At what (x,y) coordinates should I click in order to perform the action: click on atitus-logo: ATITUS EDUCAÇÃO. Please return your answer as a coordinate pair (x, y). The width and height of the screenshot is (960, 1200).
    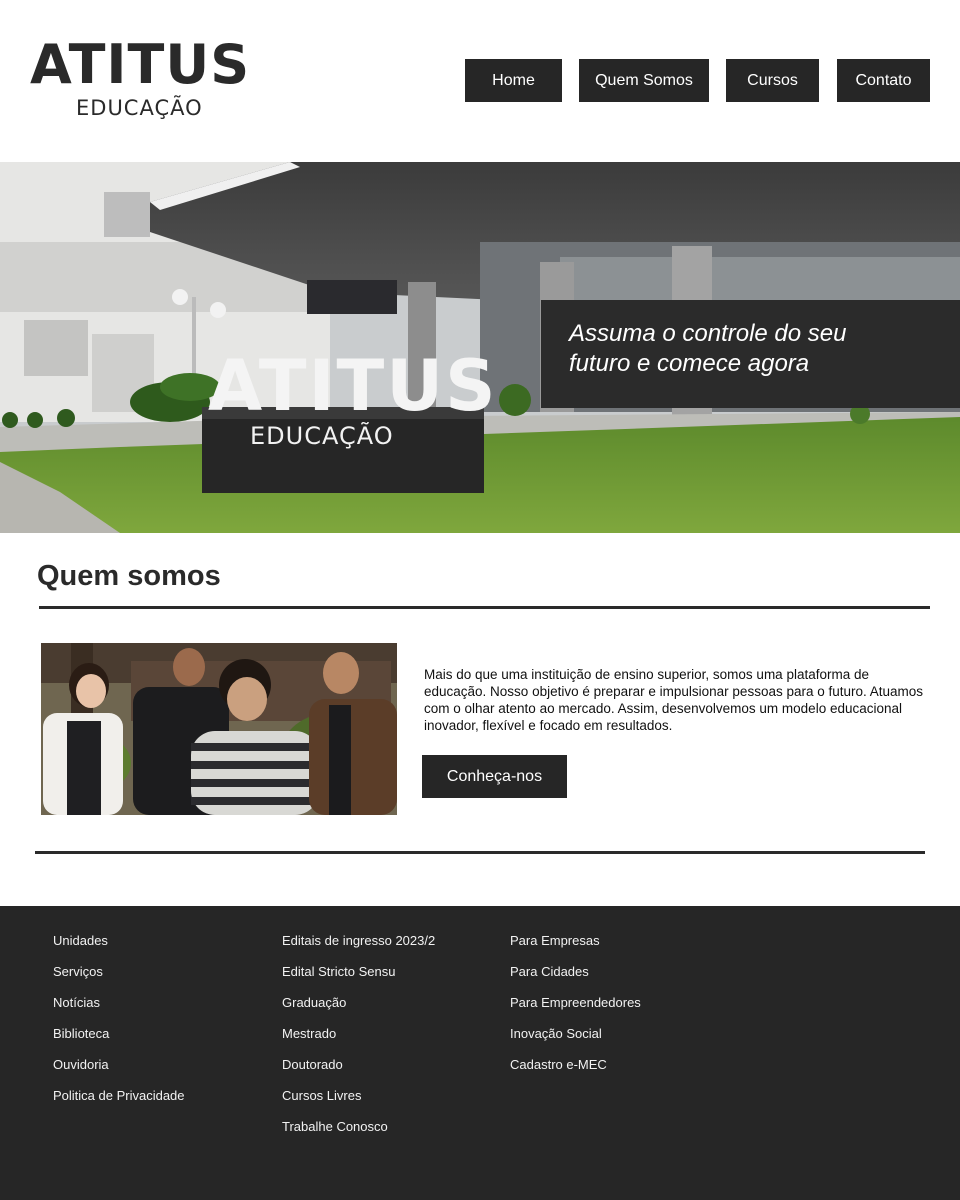
    Looking at the image, I should click on (150, 80).